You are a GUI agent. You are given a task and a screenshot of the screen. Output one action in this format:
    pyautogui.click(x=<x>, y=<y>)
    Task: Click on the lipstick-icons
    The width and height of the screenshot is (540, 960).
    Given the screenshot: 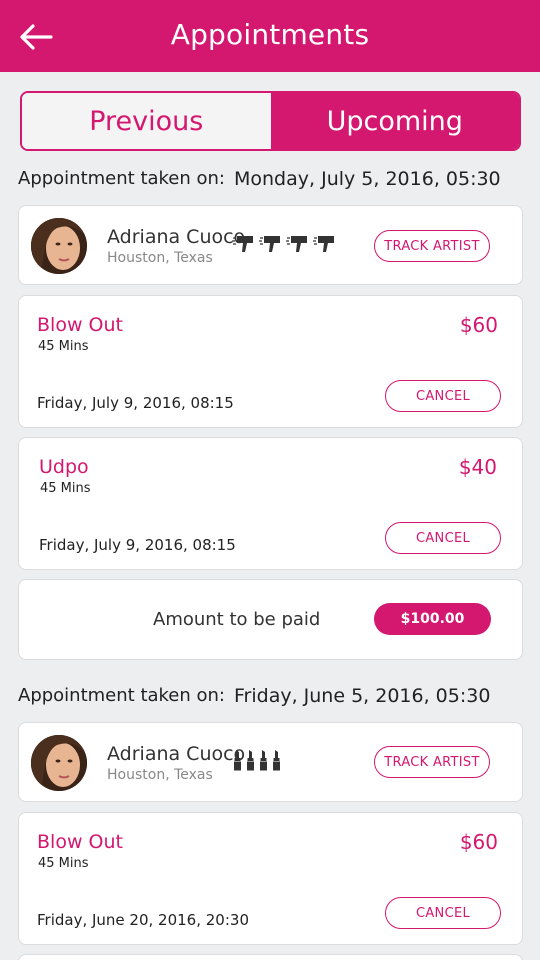 What is the action you would take?
    pyautogui.click(x=257, y=760)
    